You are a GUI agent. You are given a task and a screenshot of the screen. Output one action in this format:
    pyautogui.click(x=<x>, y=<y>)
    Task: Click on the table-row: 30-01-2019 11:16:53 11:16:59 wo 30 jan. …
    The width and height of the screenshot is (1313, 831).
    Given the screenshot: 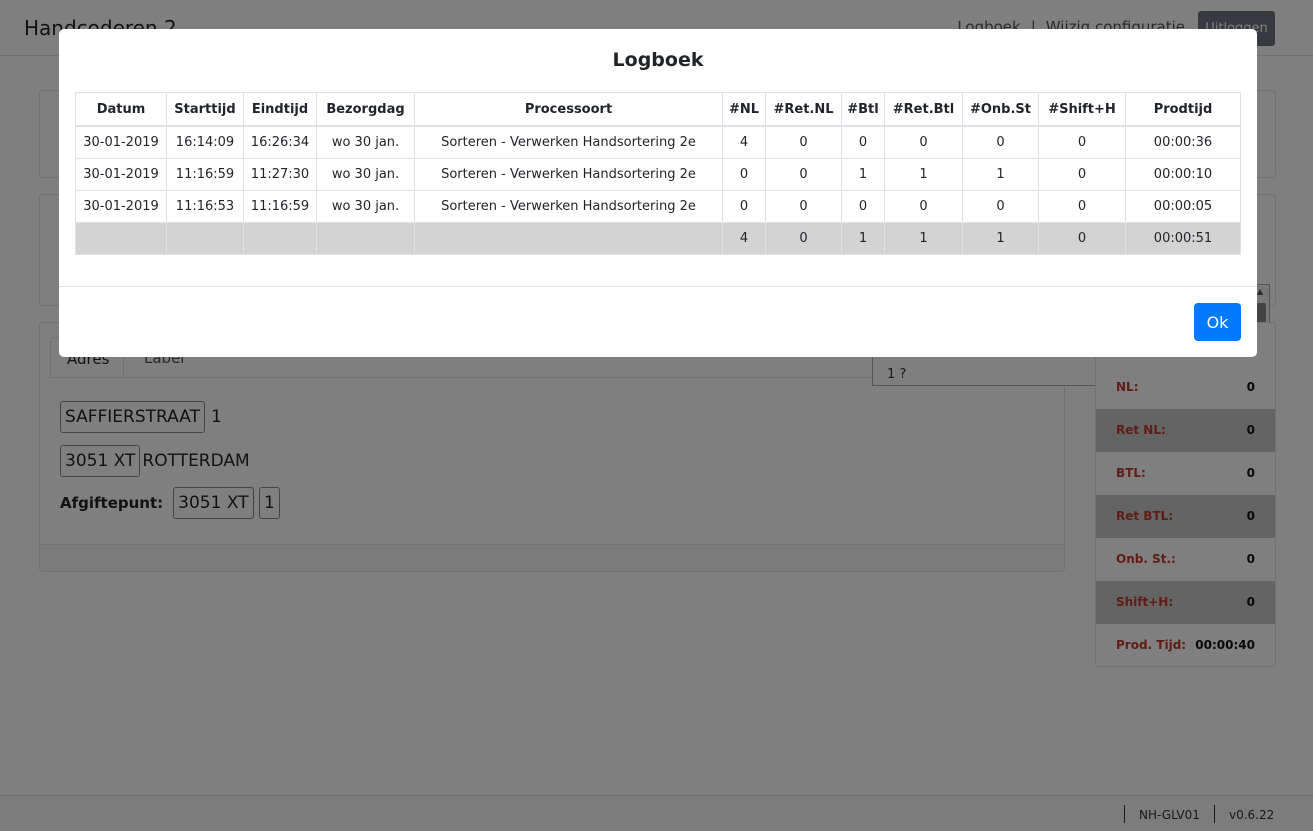 What is the action you would take?
    pyautogui.click(x=658, y=206)
    